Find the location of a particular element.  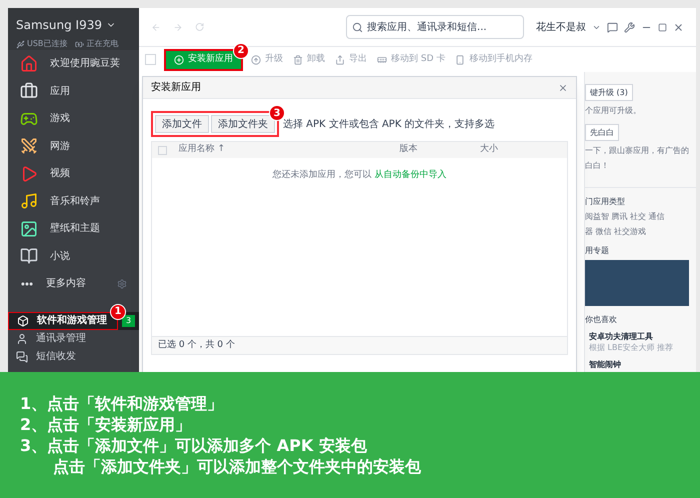

dialog-hint: 选择 APK 文件或包含 APK 的文件夹，支持多选 is located at coordinates (389, 125).